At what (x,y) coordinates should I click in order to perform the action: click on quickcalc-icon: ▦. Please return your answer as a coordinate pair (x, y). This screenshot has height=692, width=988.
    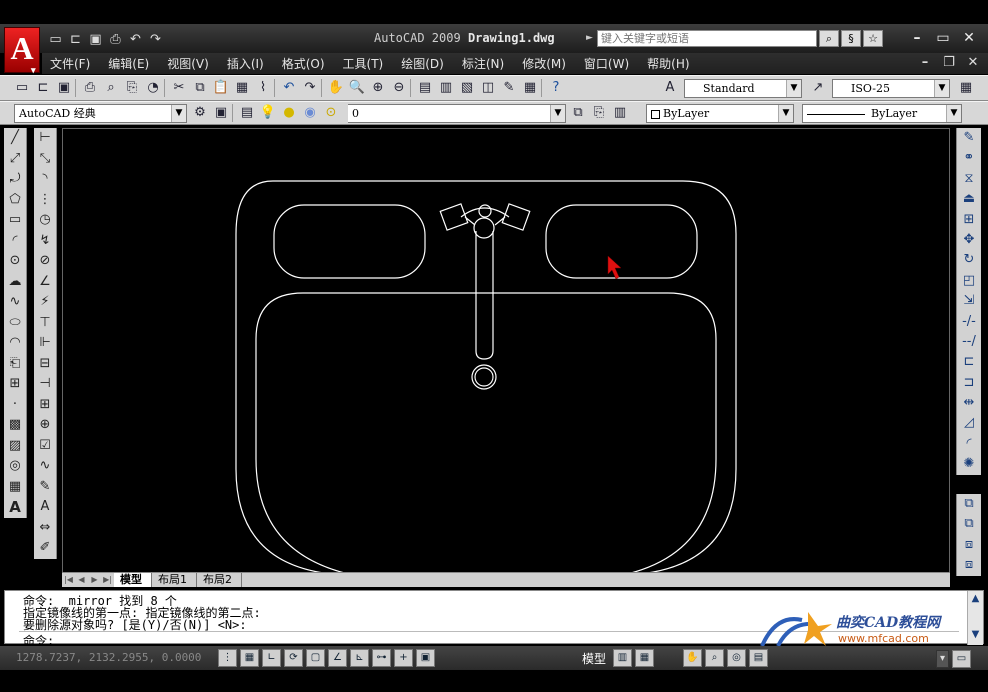
    Looking at the image, I should click on (530, 88).